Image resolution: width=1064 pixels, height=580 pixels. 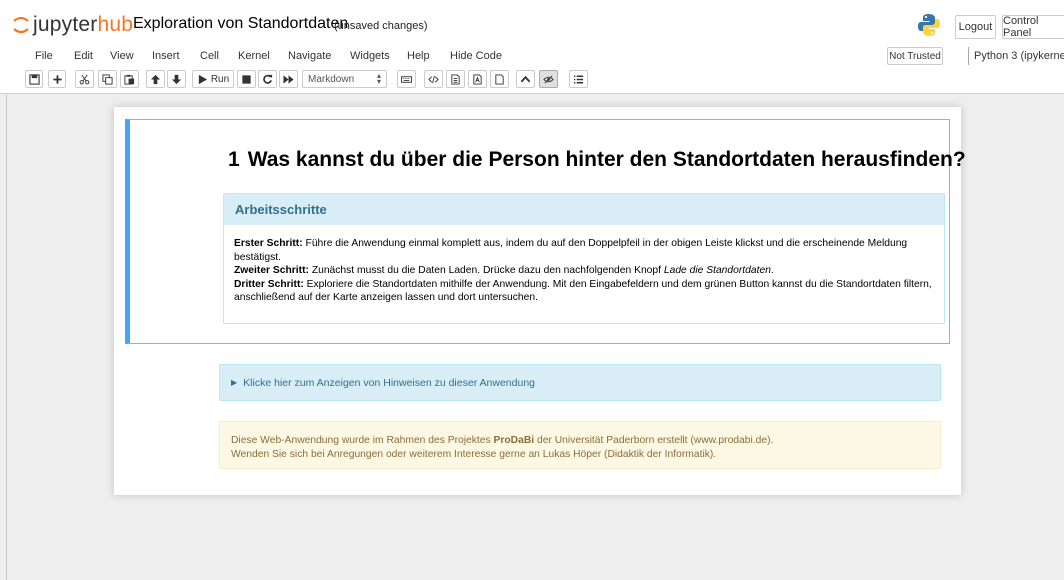 I want to click on menu-help: Help, so click(x=418, y=56).